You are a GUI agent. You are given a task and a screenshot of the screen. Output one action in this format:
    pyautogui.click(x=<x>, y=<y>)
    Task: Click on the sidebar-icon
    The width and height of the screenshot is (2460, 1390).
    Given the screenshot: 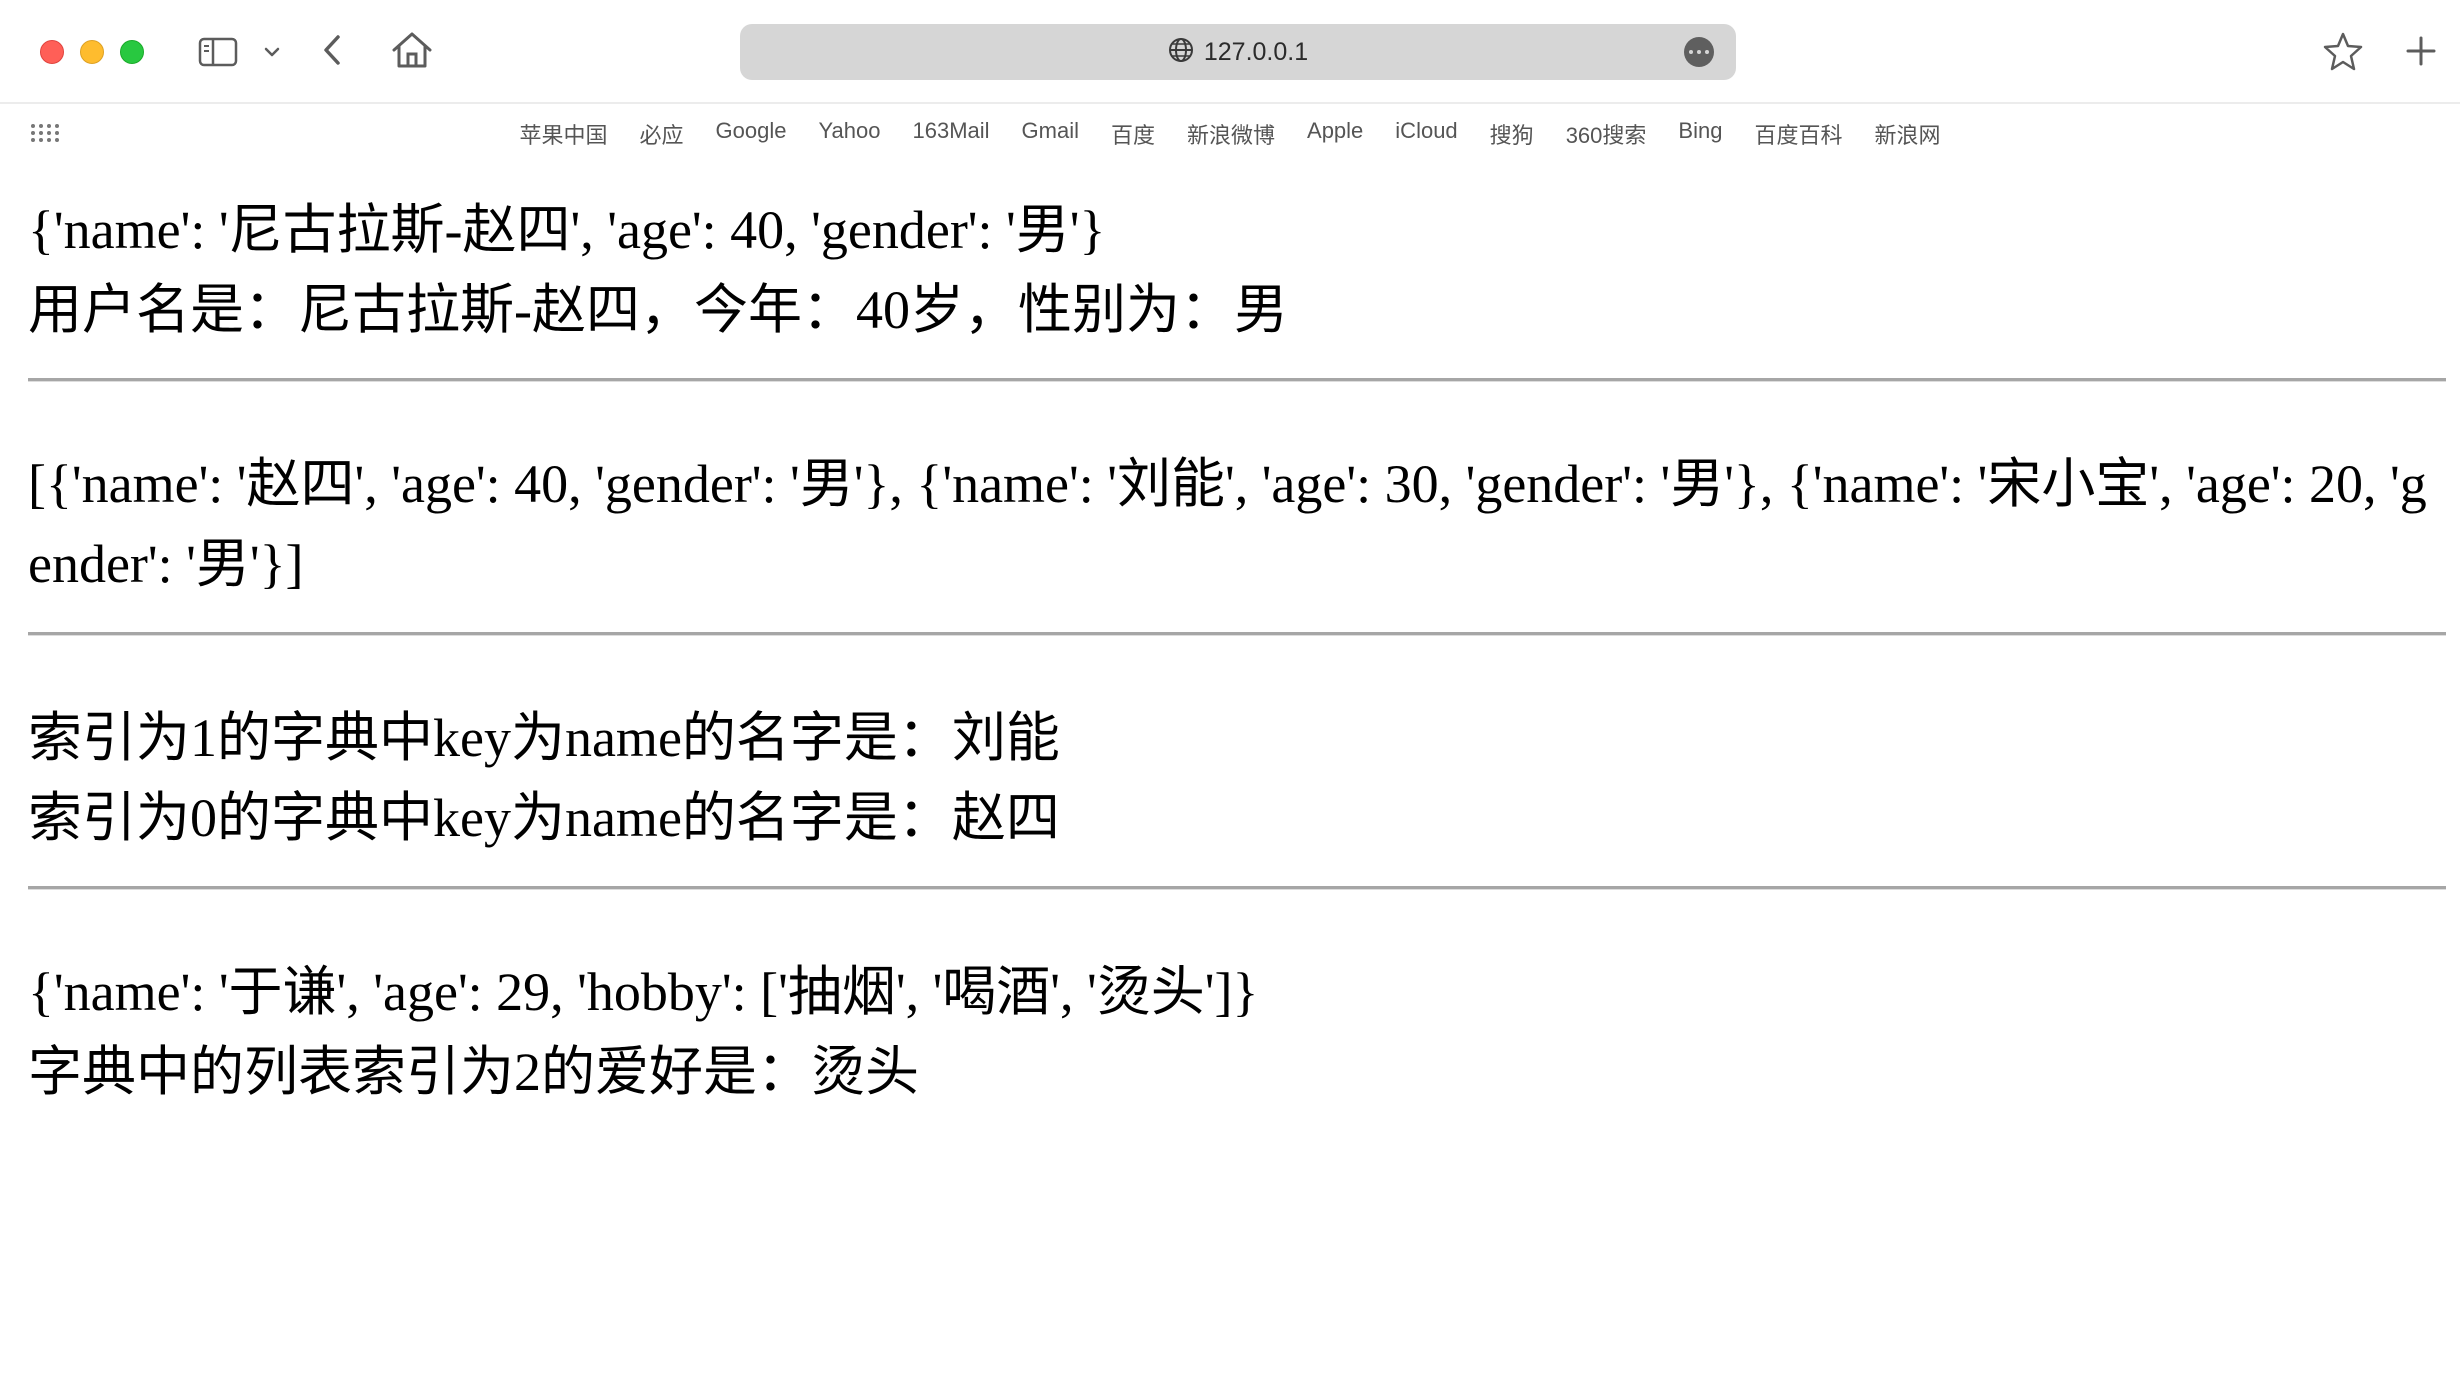 What is the action you would take?
    pyautogui.click(x=218, y=52)
    